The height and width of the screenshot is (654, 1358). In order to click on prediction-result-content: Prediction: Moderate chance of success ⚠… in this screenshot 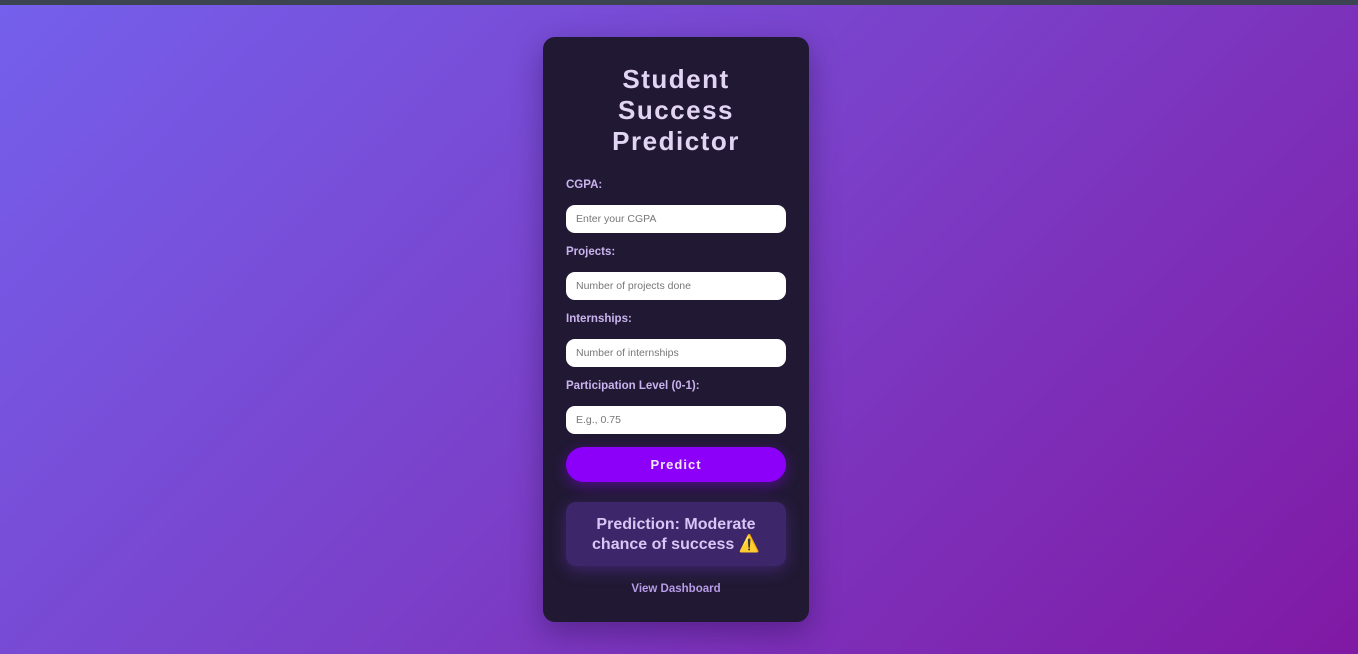, I will do `click(676, 534)`.